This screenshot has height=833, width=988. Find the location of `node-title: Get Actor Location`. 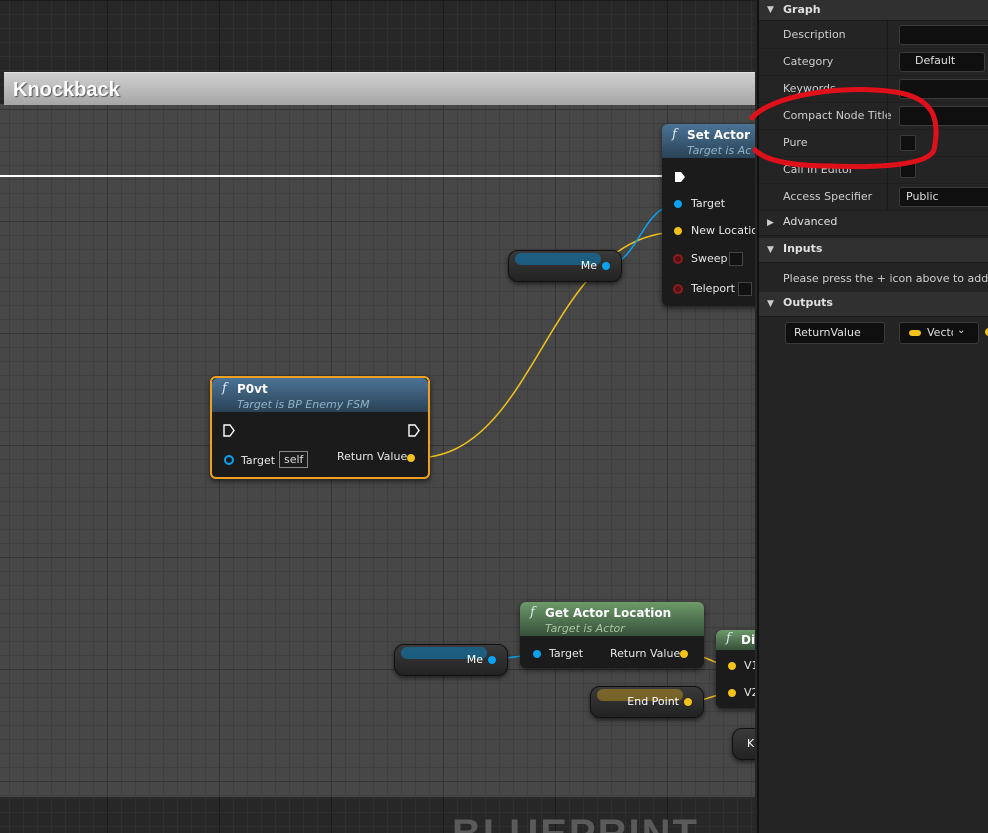

node-title: Get Actor Location is located at coordinates (608, 613).